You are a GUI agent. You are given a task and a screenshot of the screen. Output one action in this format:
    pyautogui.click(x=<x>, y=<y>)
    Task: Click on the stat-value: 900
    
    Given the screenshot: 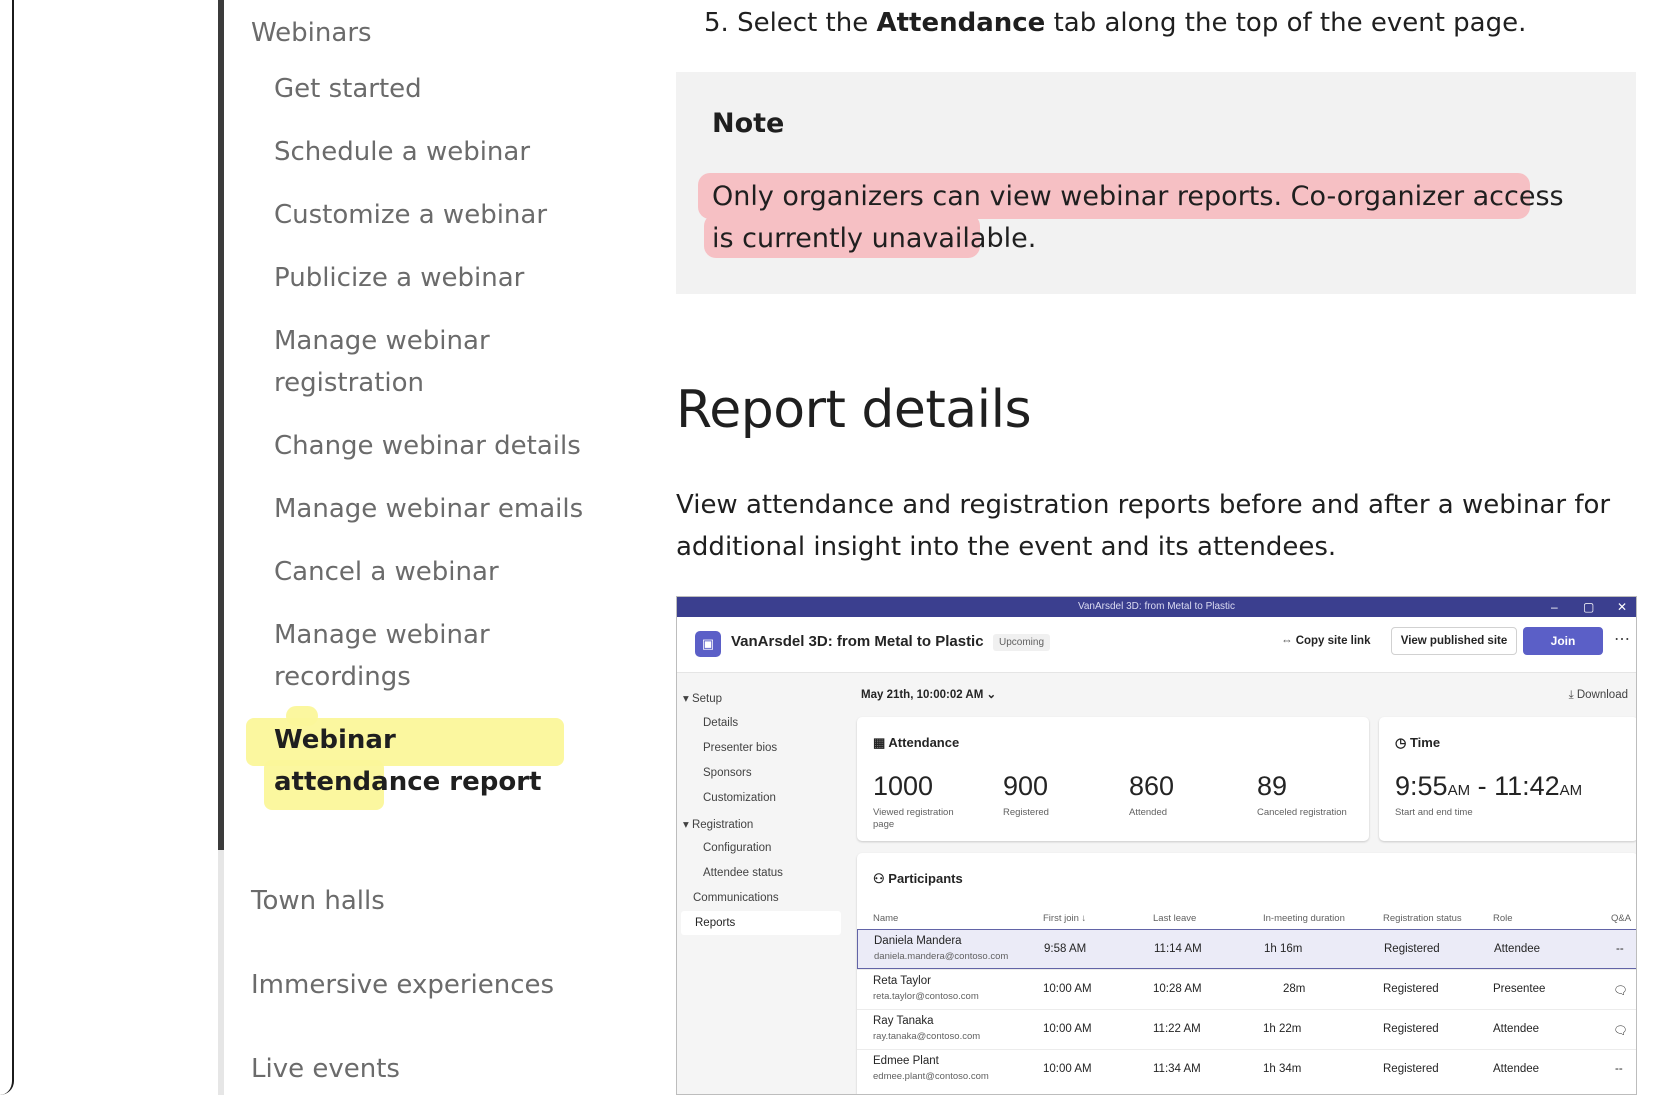 What is the action you would take?
    pyautogui.click(x=1026, y=786)
    